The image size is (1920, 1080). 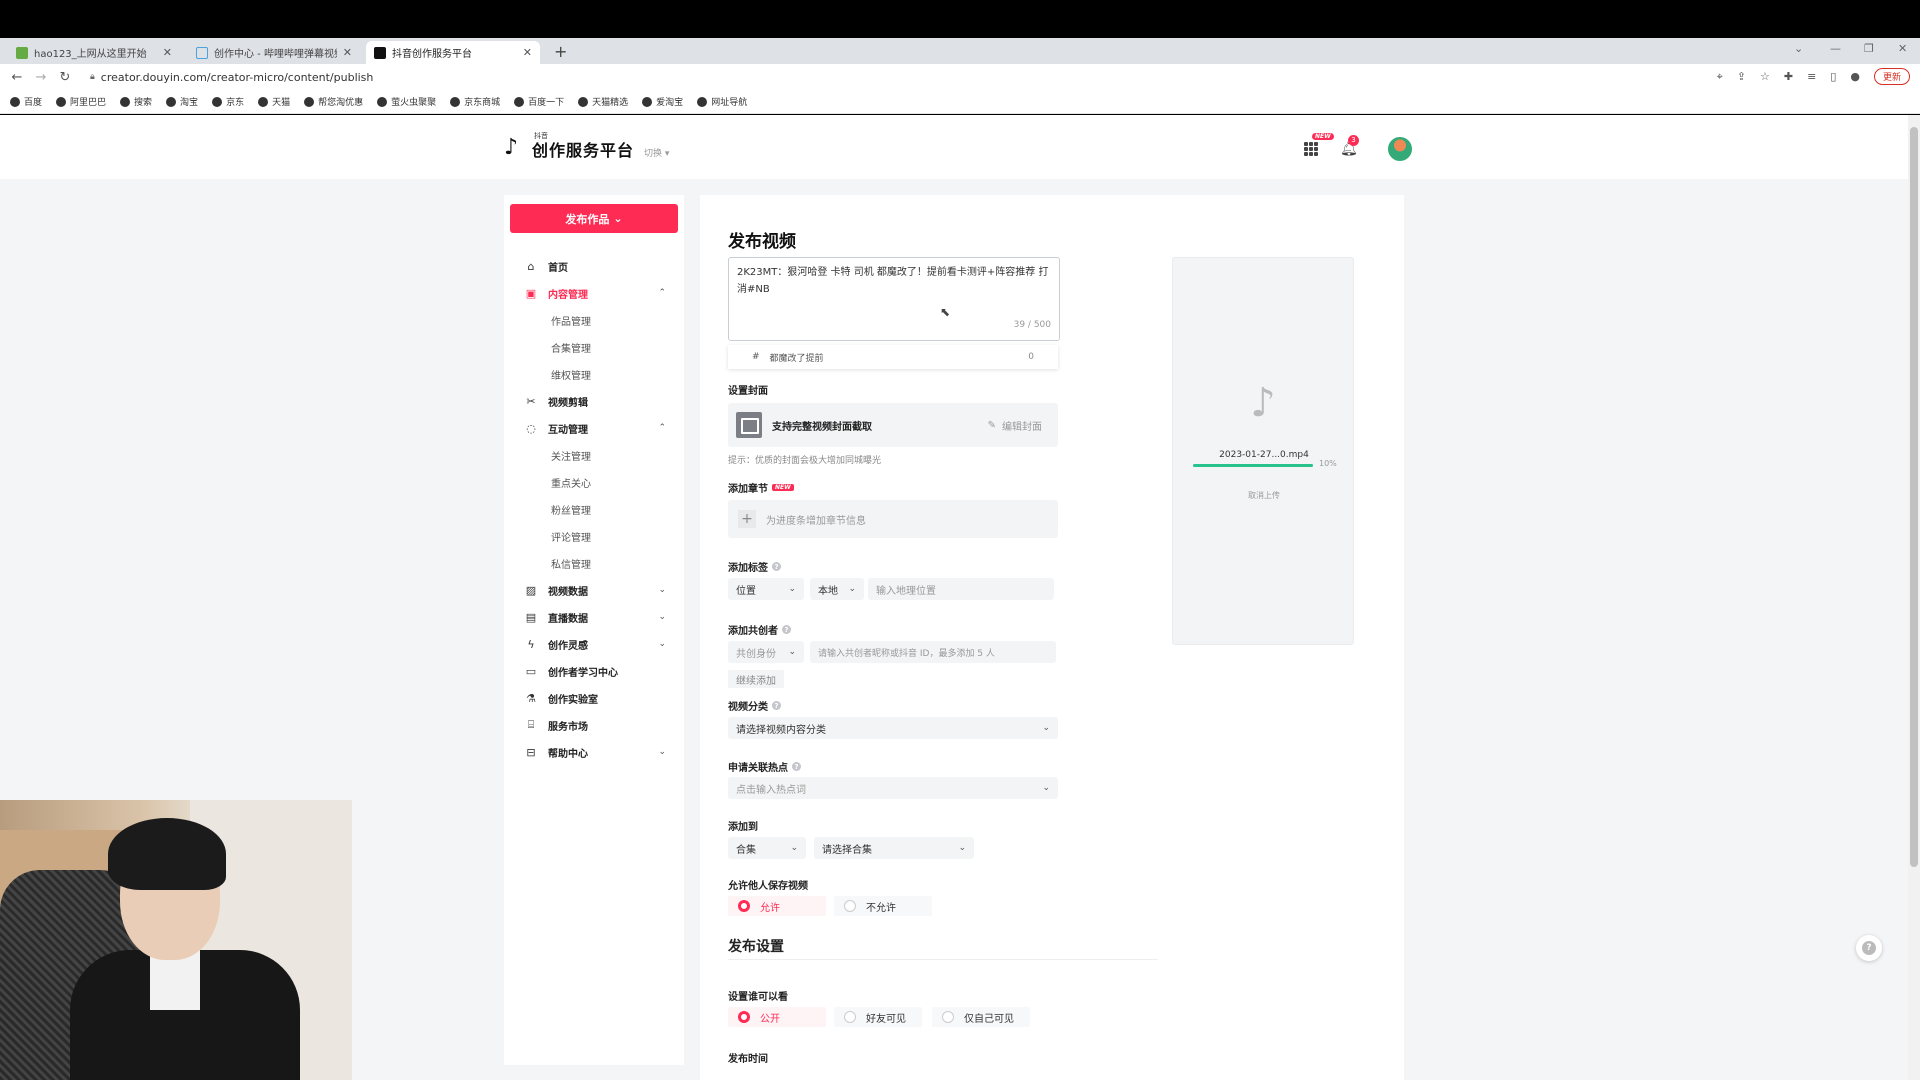 I want to click on collection-select: 请选择合集 ⌄, so click(x=894, y=848).